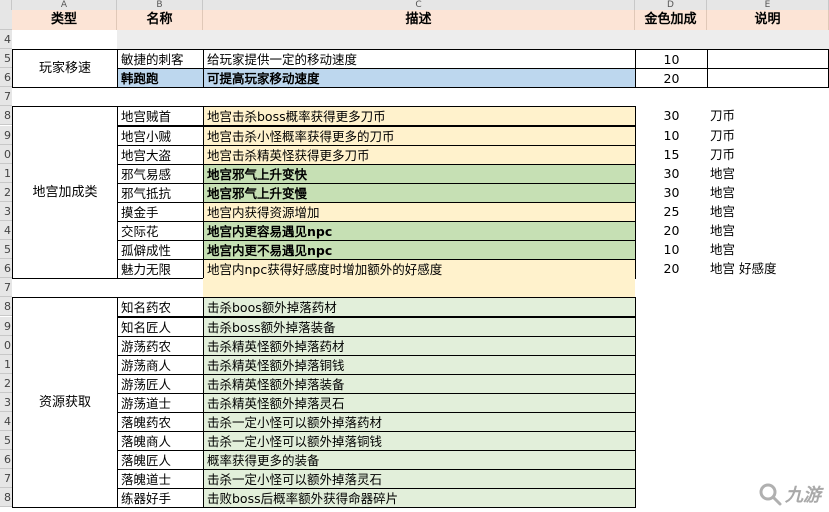  I want to click on name-cell: 落魄匠人, so click(160, 460).